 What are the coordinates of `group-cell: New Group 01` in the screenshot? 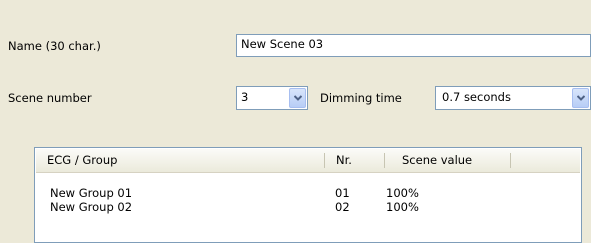 It's located at (91, 193).